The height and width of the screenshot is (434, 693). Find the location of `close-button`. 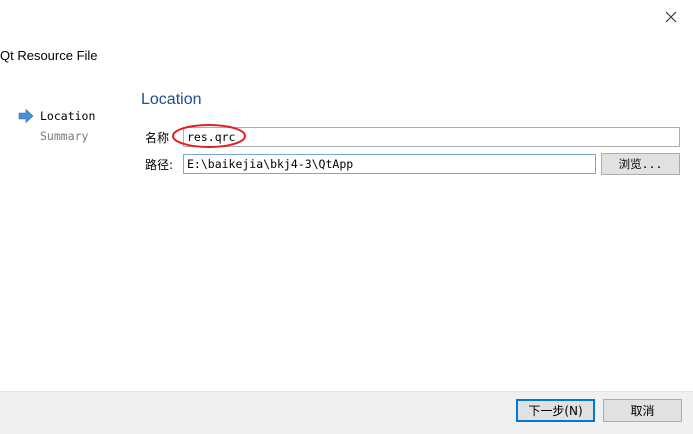

close-button is located at coordinates (671, 17).